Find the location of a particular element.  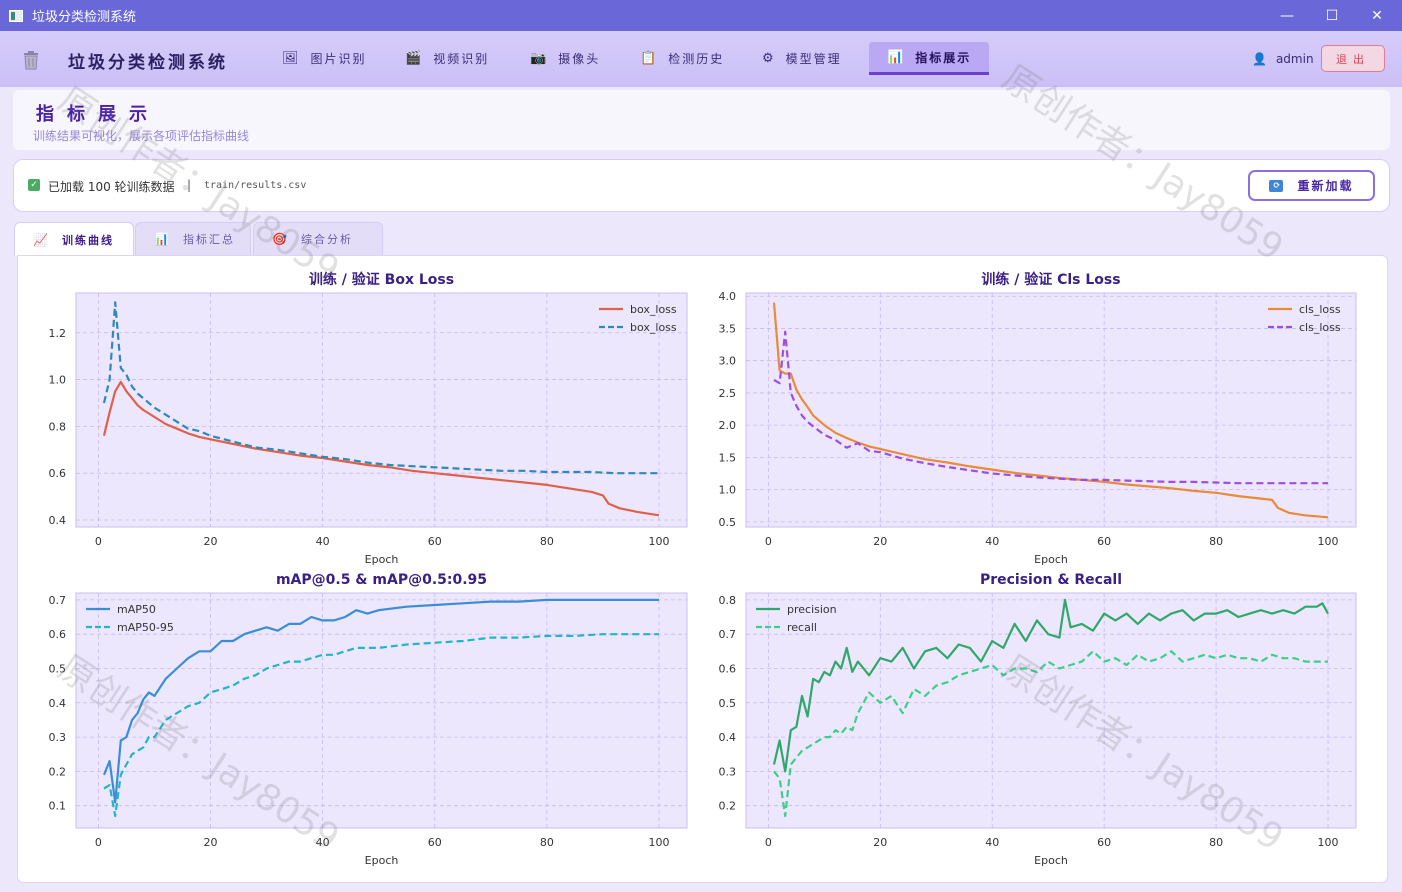

nav-detection-history: 📋 检测历史 is located at coordinates (690, 58).